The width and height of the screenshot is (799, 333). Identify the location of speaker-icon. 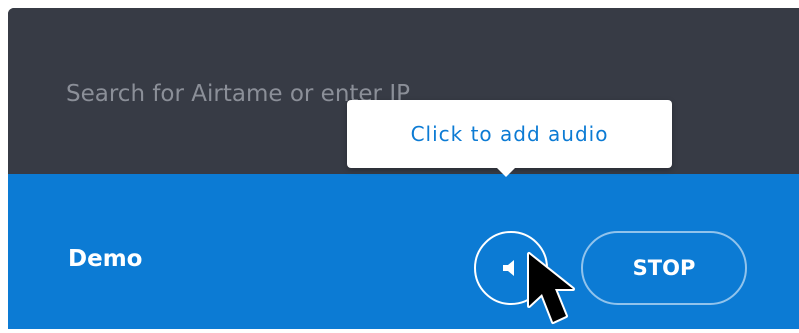
(511, 268).